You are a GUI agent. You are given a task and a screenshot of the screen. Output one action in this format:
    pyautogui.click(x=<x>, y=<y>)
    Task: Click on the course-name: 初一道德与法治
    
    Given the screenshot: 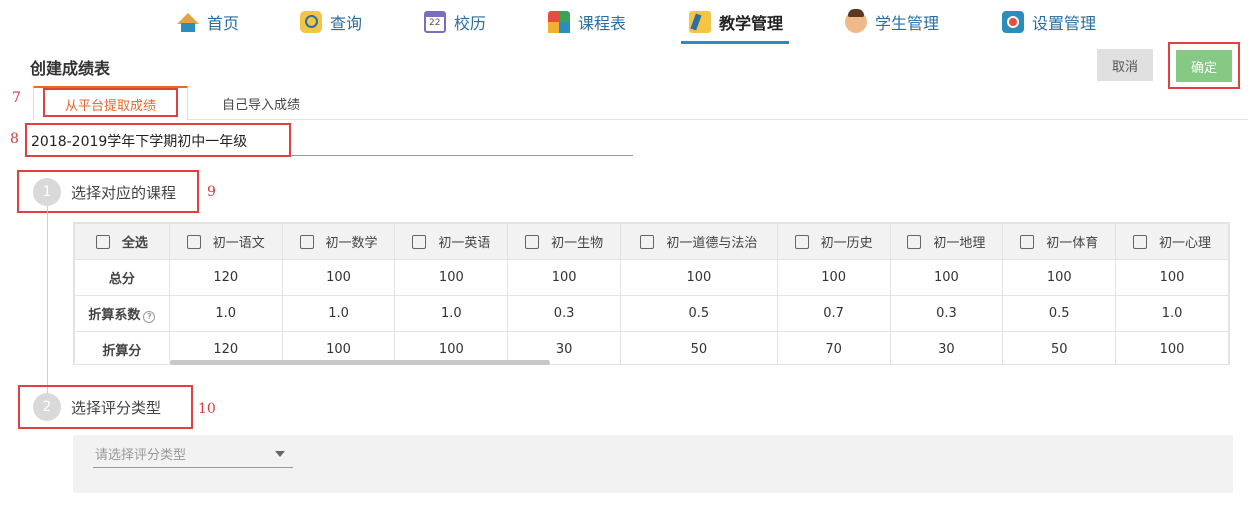 What is the action you would take?
    pyautogui.click(x=712, y=243)
    